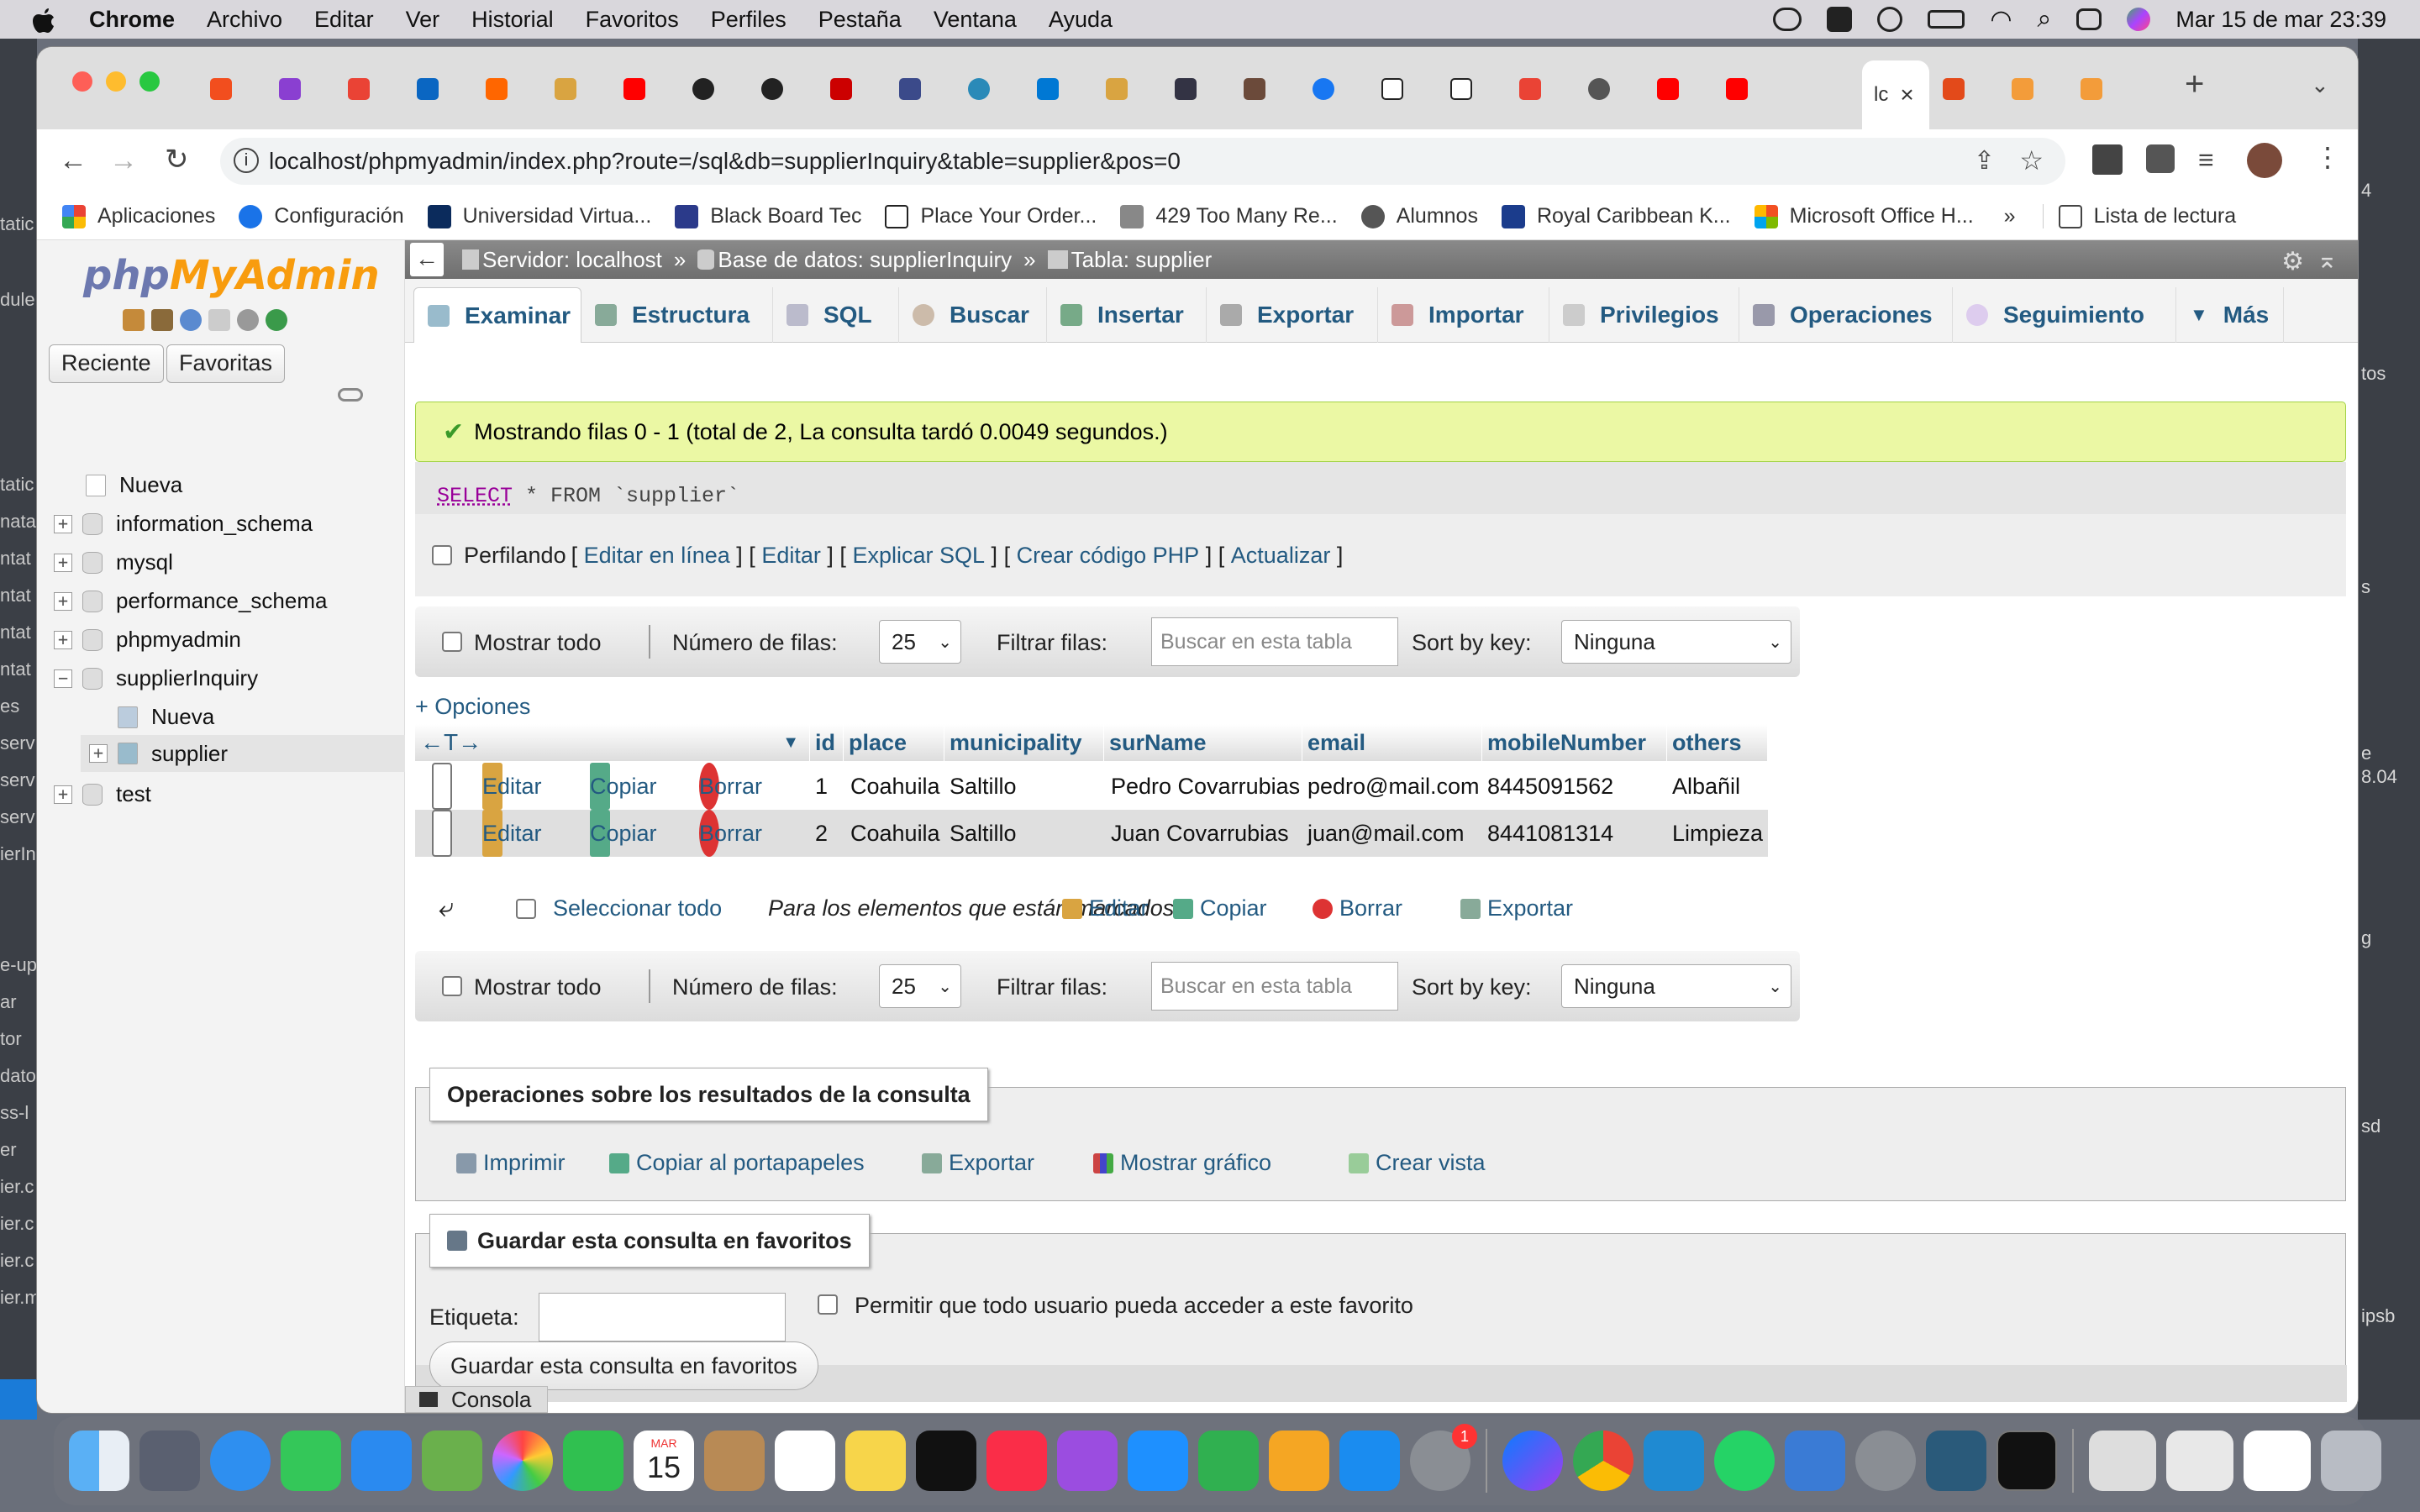  I want to click on link-with-main-panel-icon, so click(351, 395).